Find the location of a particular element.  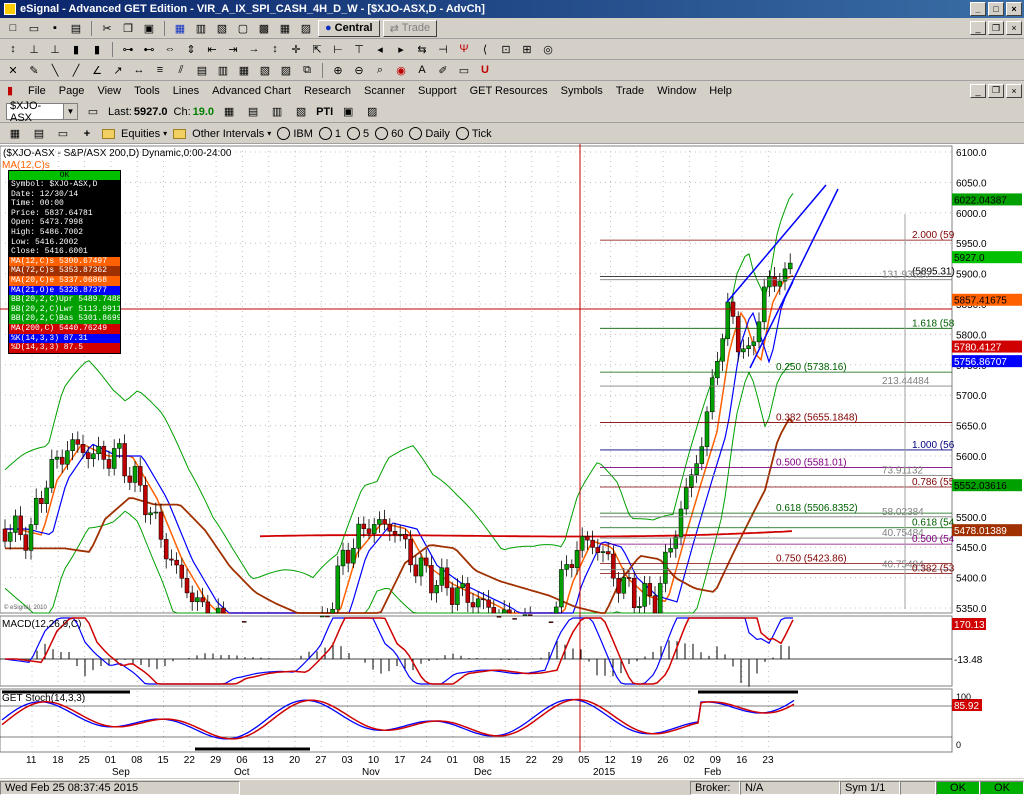

page-icon: ▭ is located at coordinates (63, 133).